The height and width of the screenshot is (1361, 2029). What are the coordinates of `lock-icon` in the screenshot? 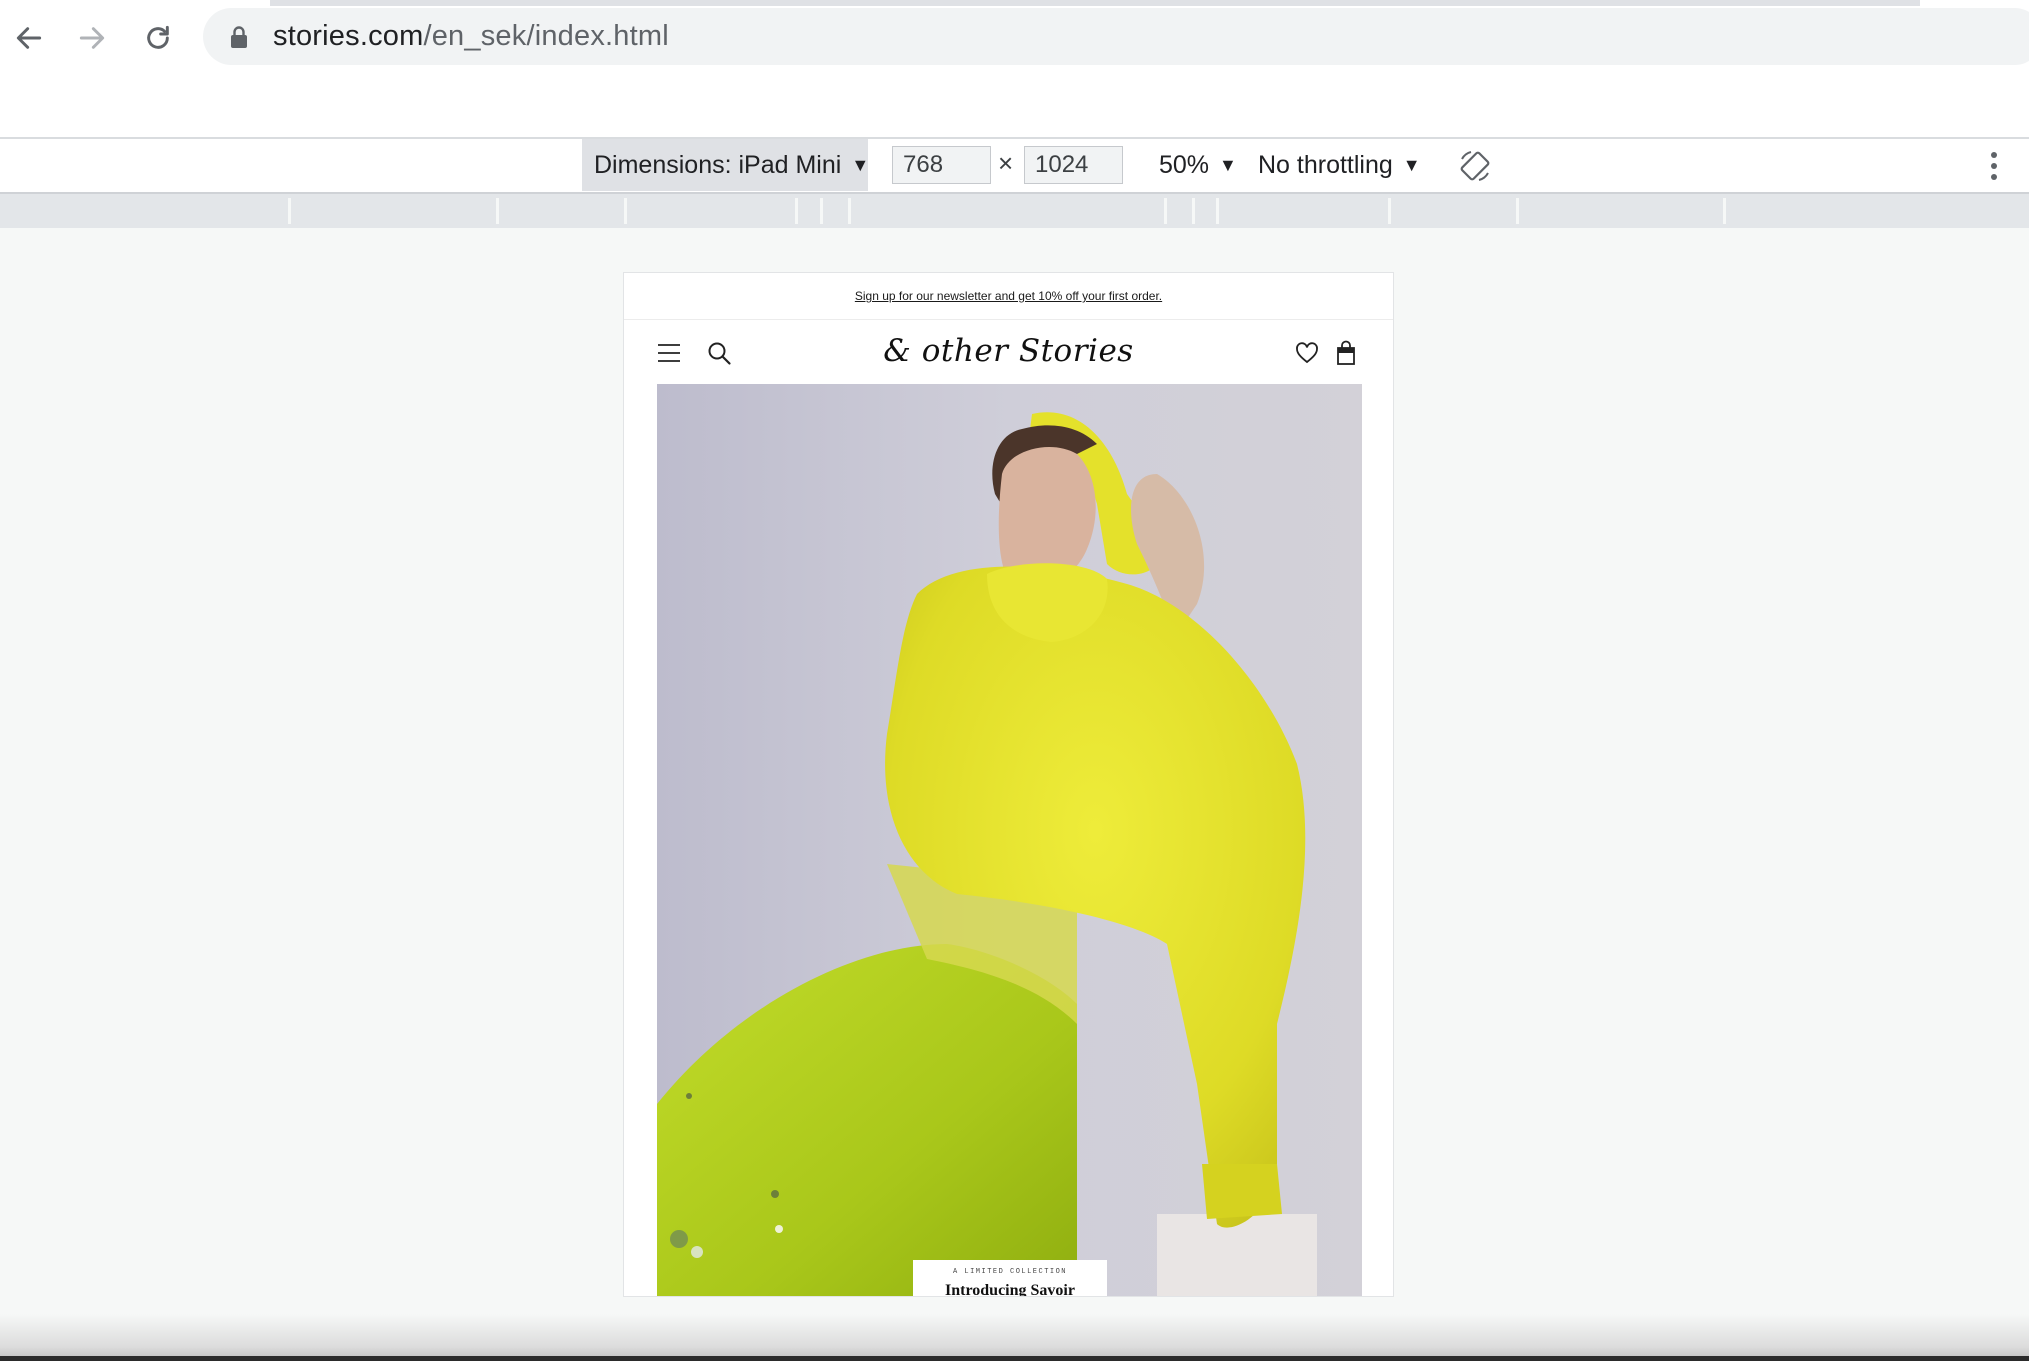 It's located at (239, 36).